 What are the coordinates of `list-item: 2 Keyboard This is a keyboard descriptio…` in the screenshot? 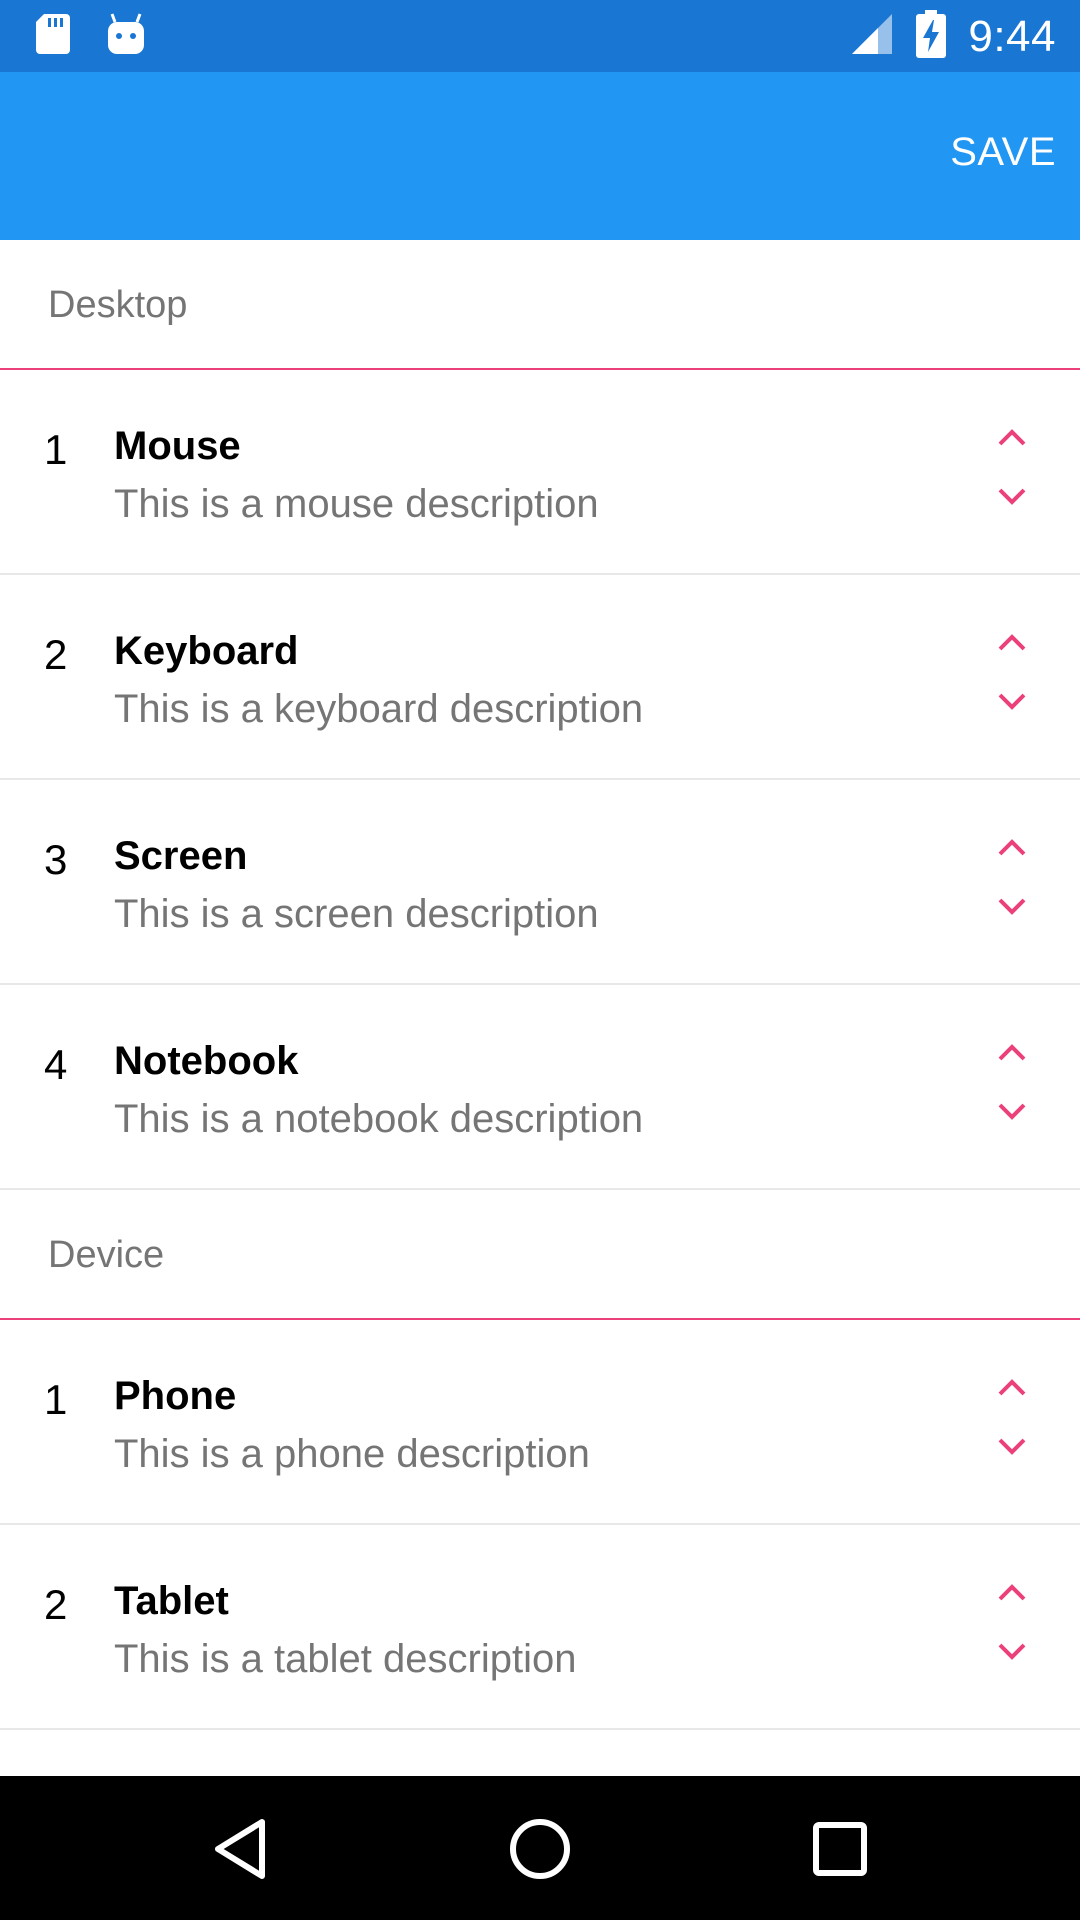 It's located at (540, 677).